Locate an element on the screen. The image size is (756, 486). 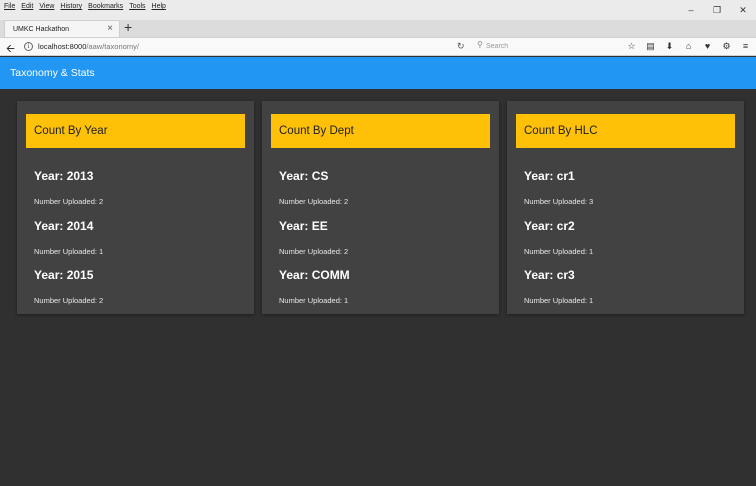
window-controls: – ❐ ✕ is located at coordinates (717, 10).